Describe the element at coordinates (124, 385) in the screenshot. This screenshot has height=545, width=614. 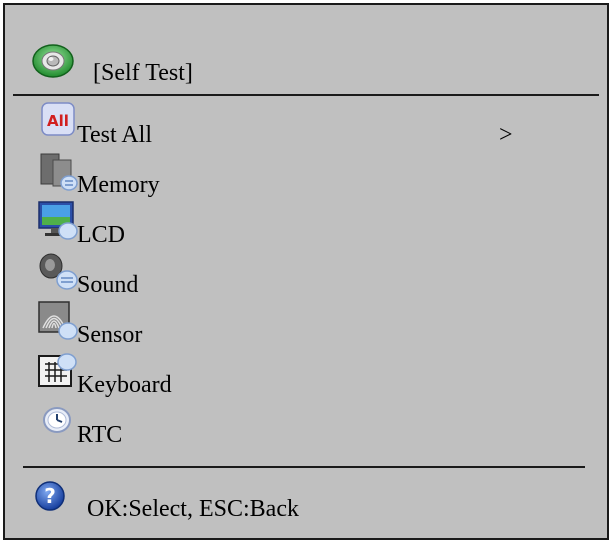
I see `menu-item-label: Keyboard` at that location.